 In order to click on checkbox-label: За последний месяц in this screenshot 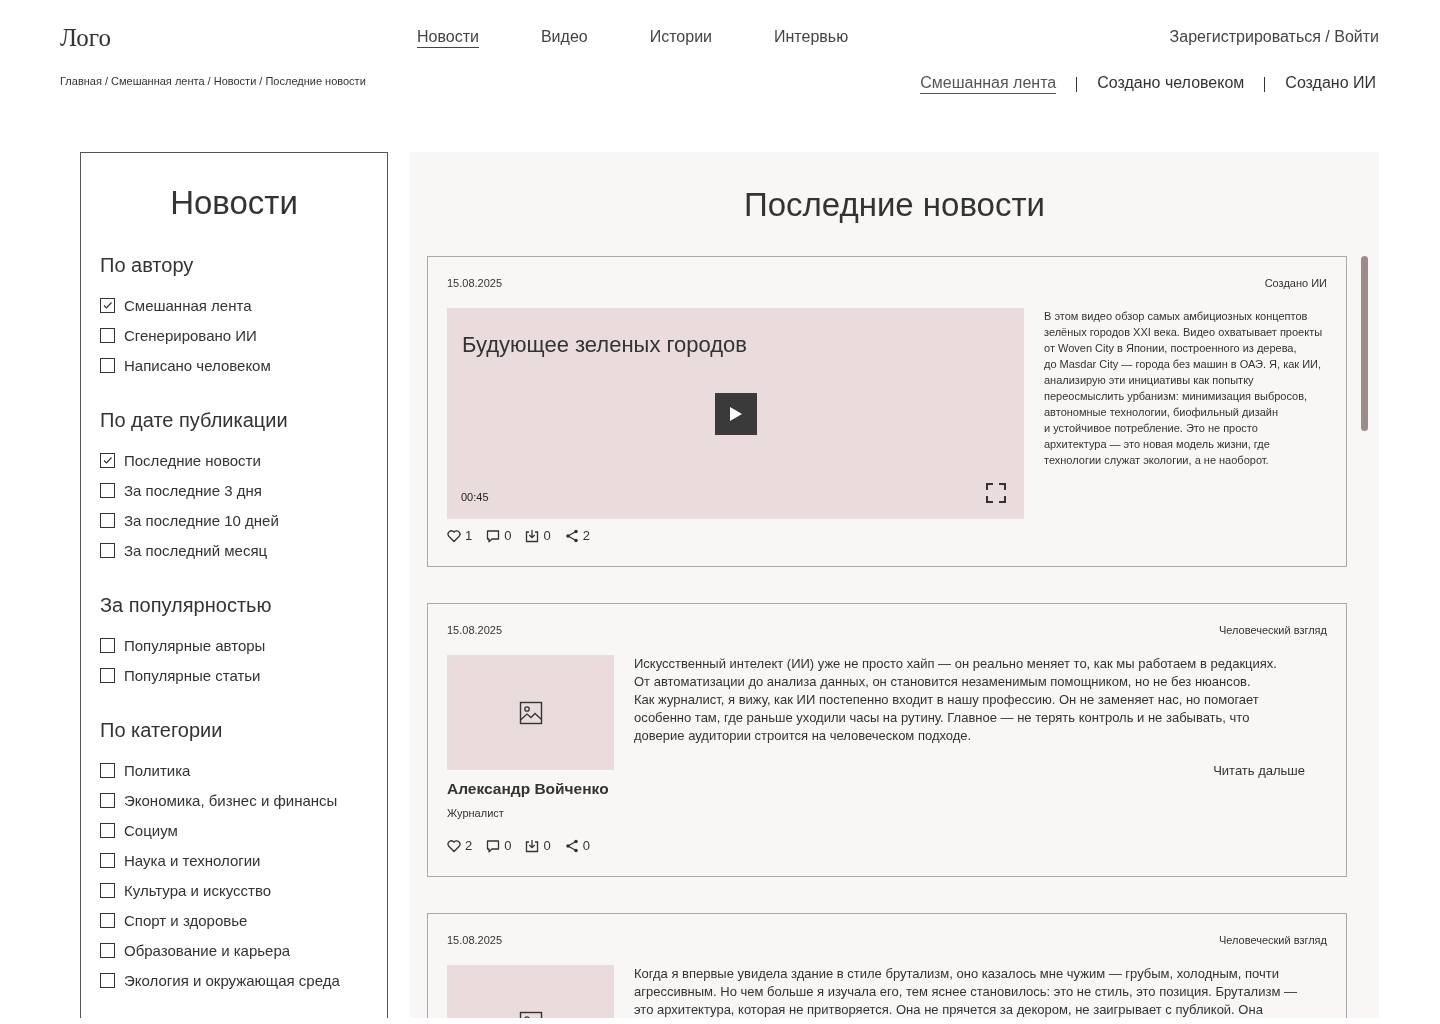, I will do `click(196, 550)`.